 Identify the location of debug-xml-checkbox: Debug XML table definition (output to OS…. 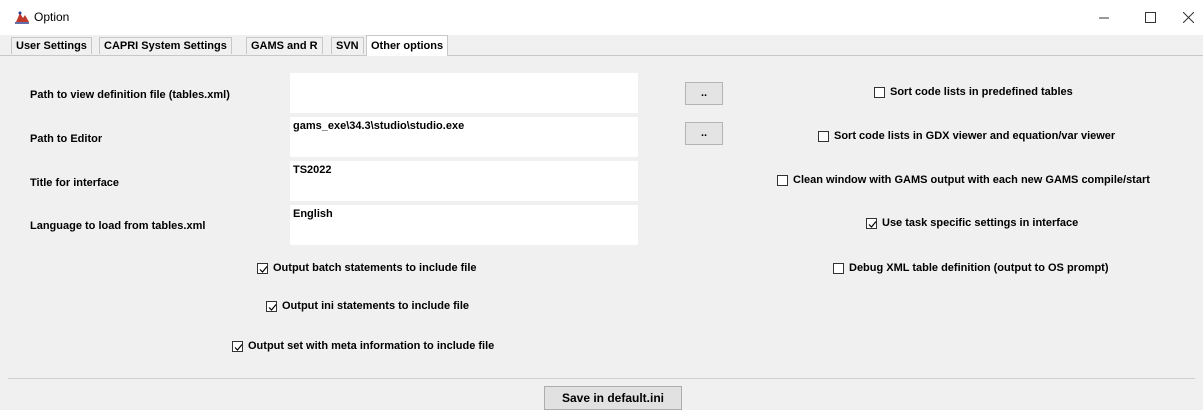
(970, 268).